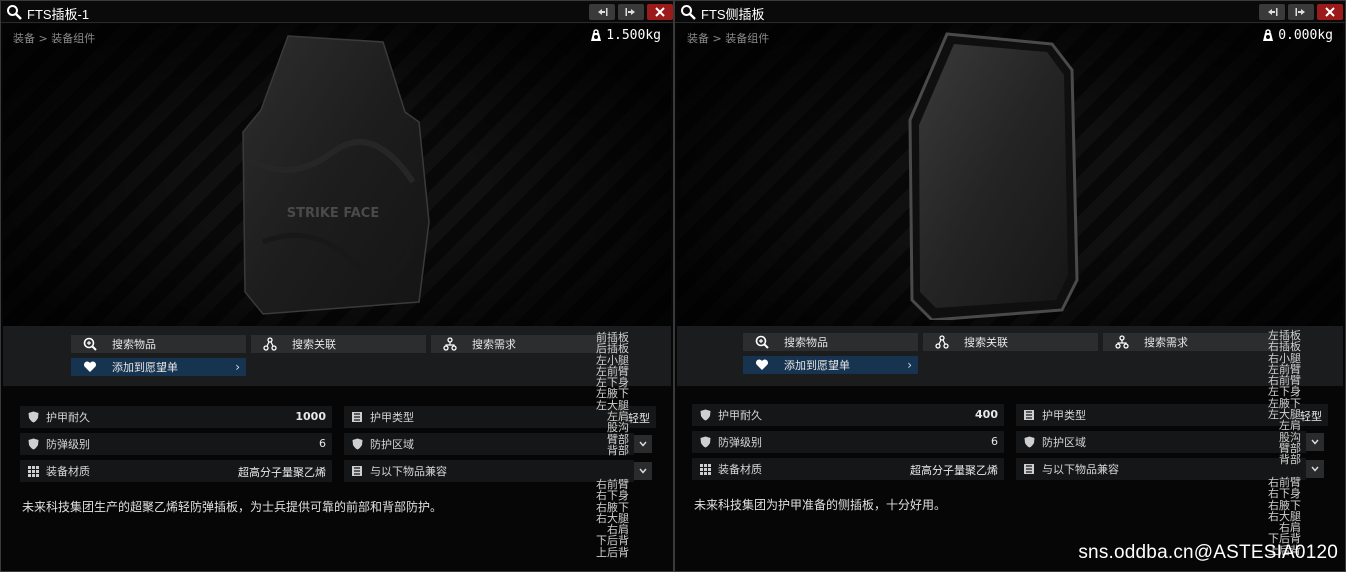 This screenshot has width=1346, height=572. I want to click on weight-value: 0.000kg, so click(1305, 35).